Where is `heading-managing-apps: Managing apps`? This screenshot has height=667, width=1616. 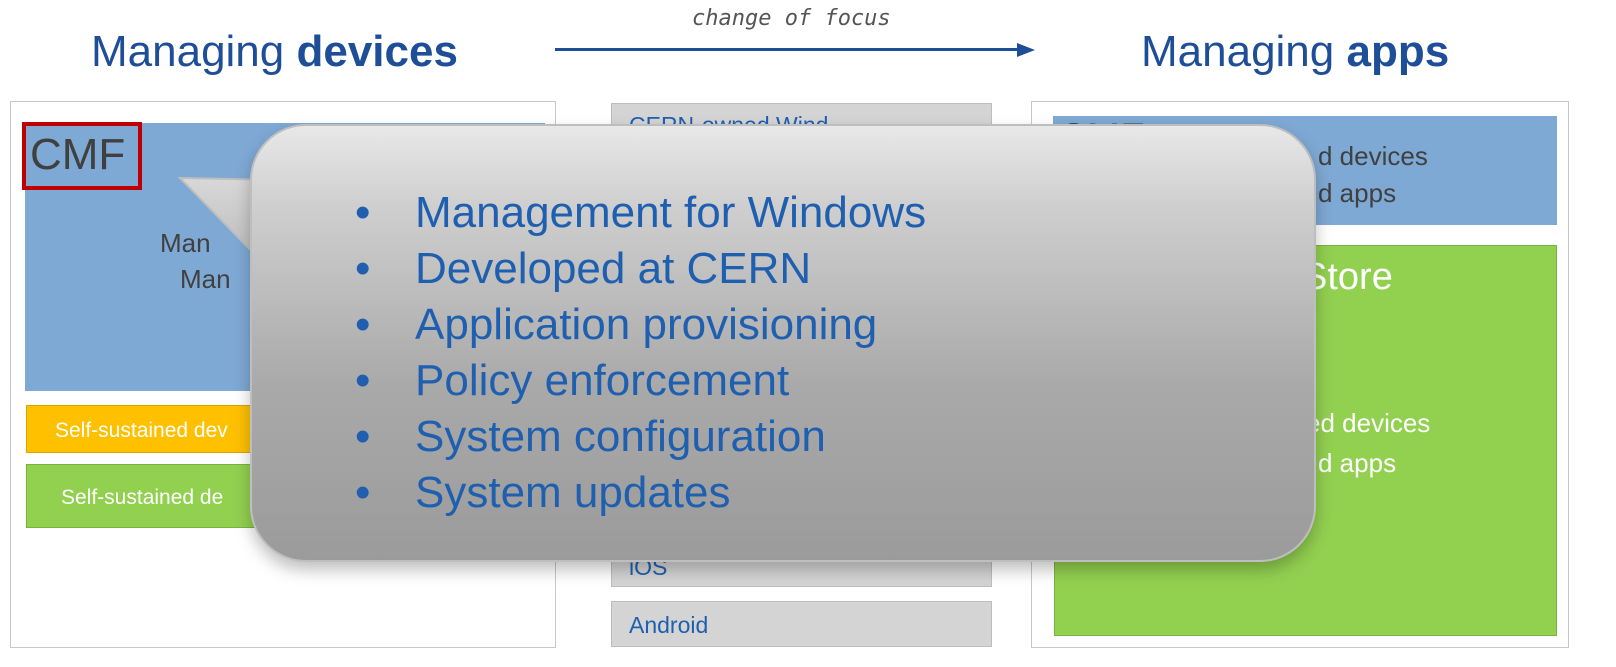
heading-managing-apps: Managing apps is located at coordinates (1295, 52).